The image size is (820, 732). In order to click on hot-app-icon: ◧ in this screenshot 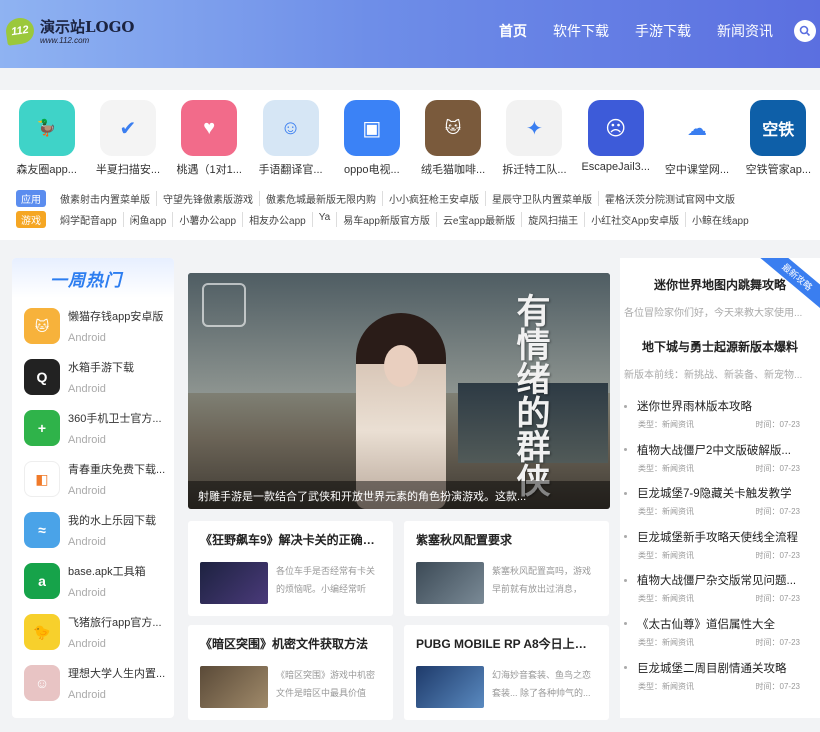, I will do `click(42, 479)`.